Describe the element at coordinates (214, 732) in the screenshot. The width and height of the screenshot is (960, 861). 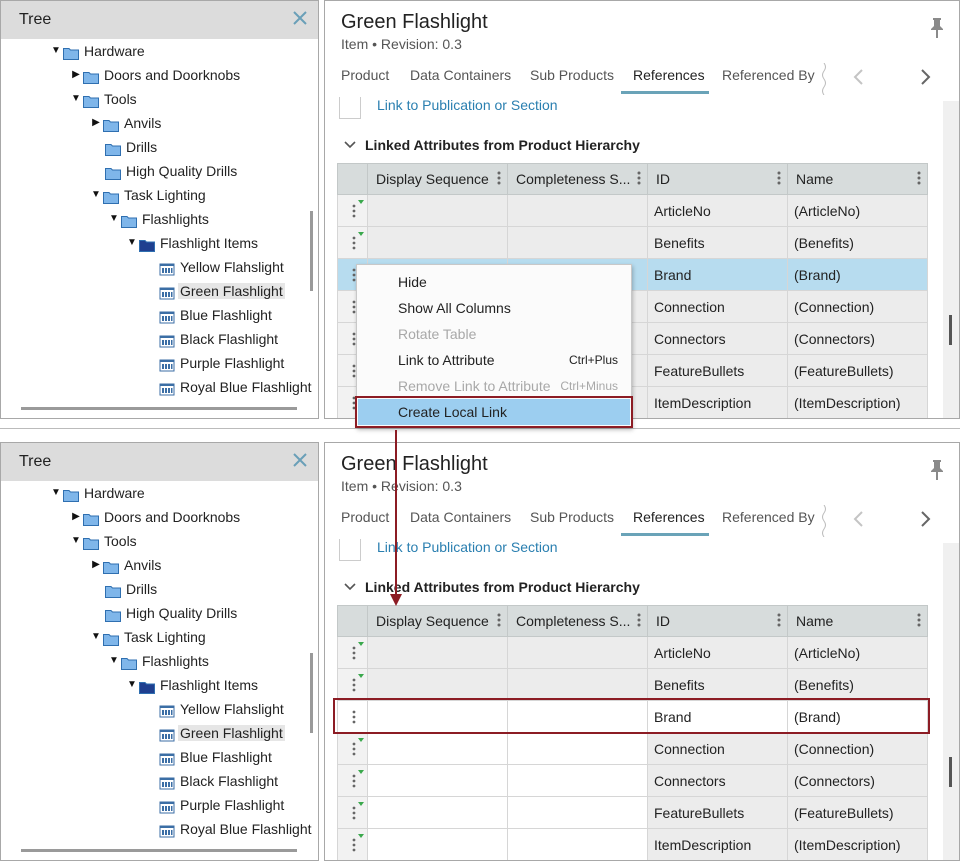
I see `tree-item: Green Flashlight` at that location.